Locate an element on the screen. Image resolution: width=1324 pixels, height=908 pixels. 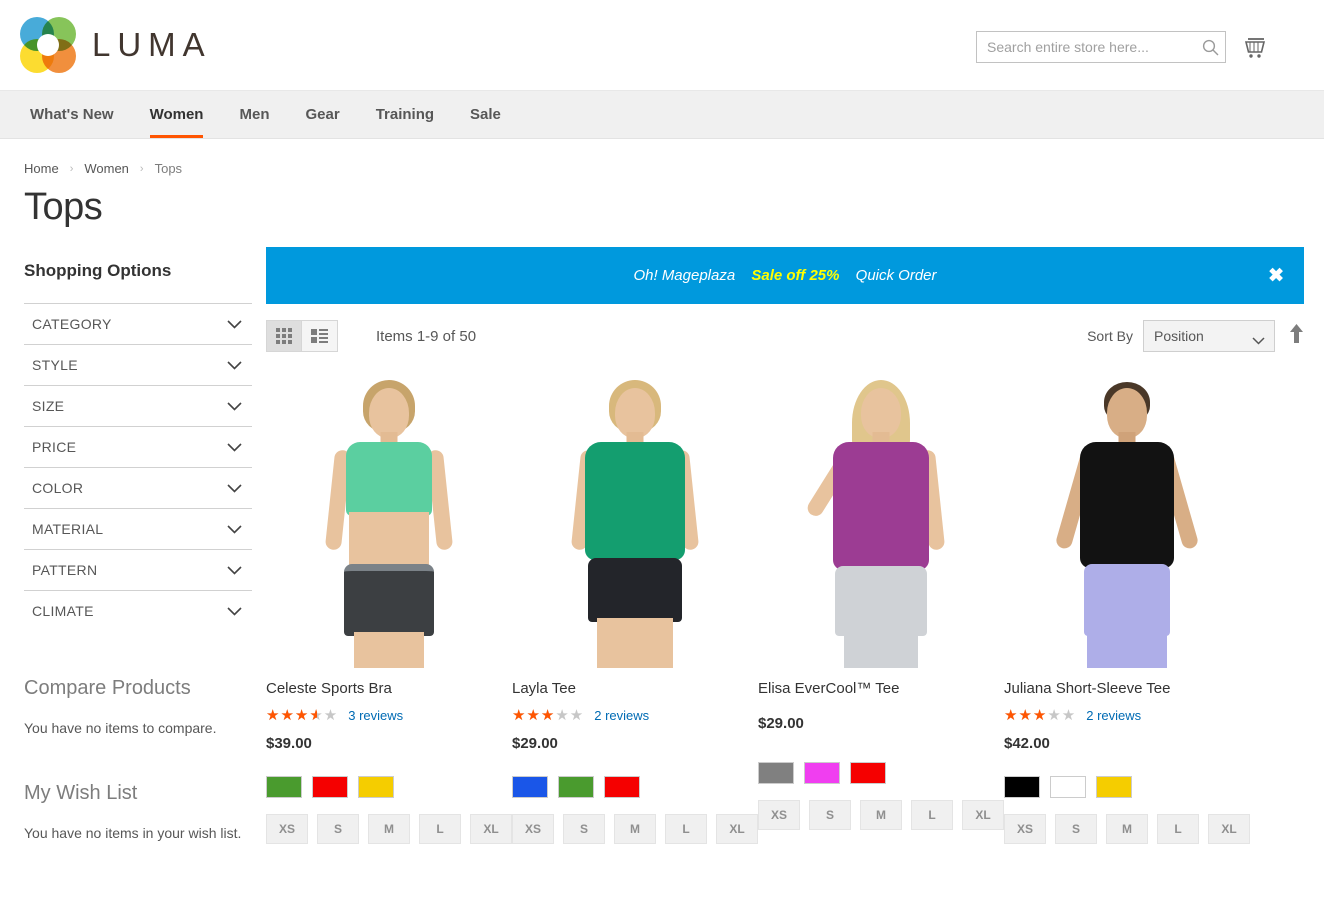
product-name: Juliana Short-Sleeve Tee is located at coordinates (1127, 688).